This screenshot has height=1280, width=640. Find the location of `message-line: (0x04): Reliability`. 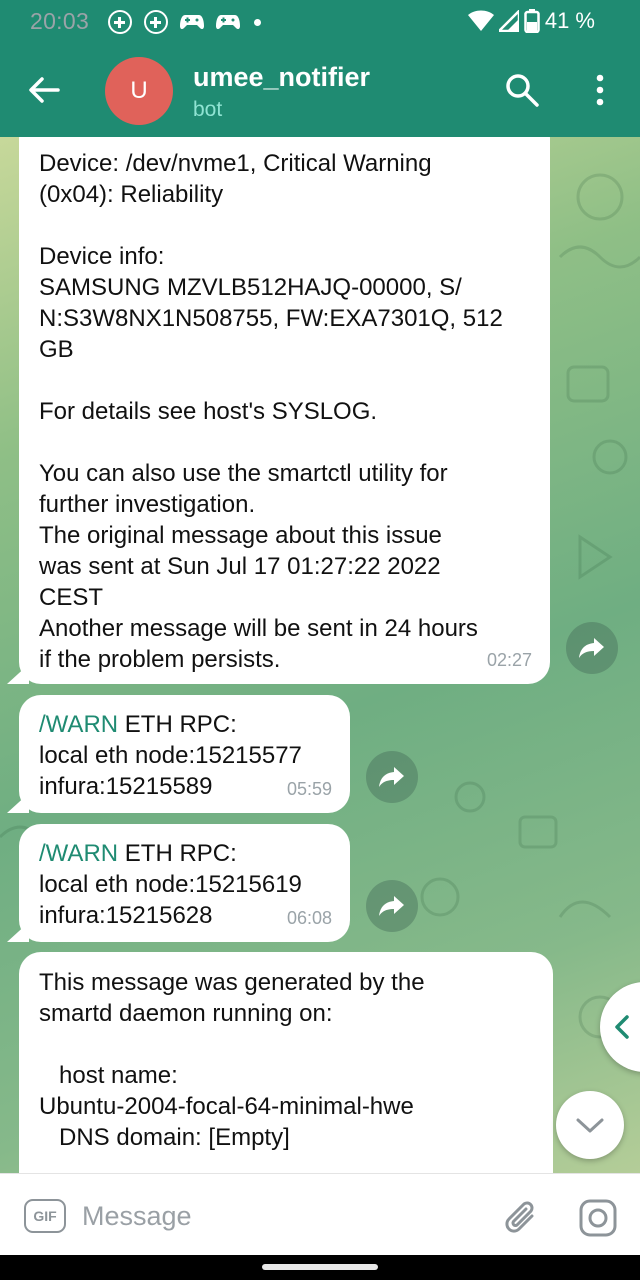

message-line: (0x04): Reliability is located at coordinates (131, 194).